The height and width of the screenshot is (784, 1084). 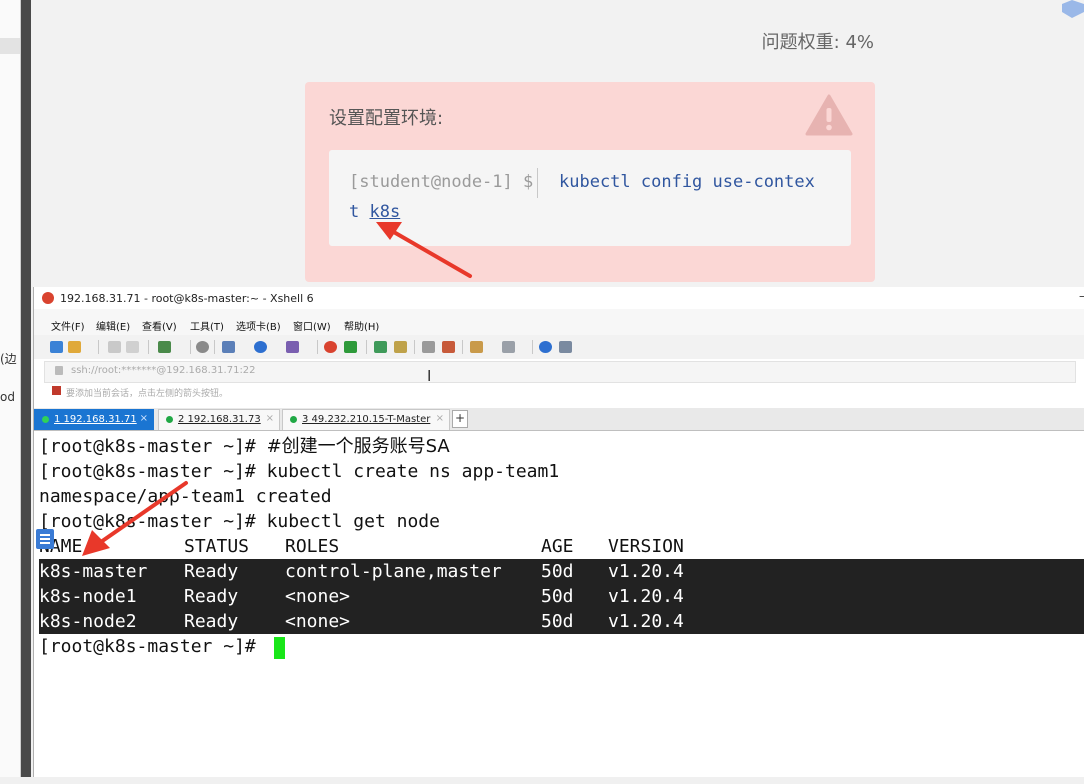 What do you see at coordinates (389, 621) in the screenshot?
I see `table-row: k8s-node2 Ready <none> 50d v1.20.4` at bounding box center [389, 621].